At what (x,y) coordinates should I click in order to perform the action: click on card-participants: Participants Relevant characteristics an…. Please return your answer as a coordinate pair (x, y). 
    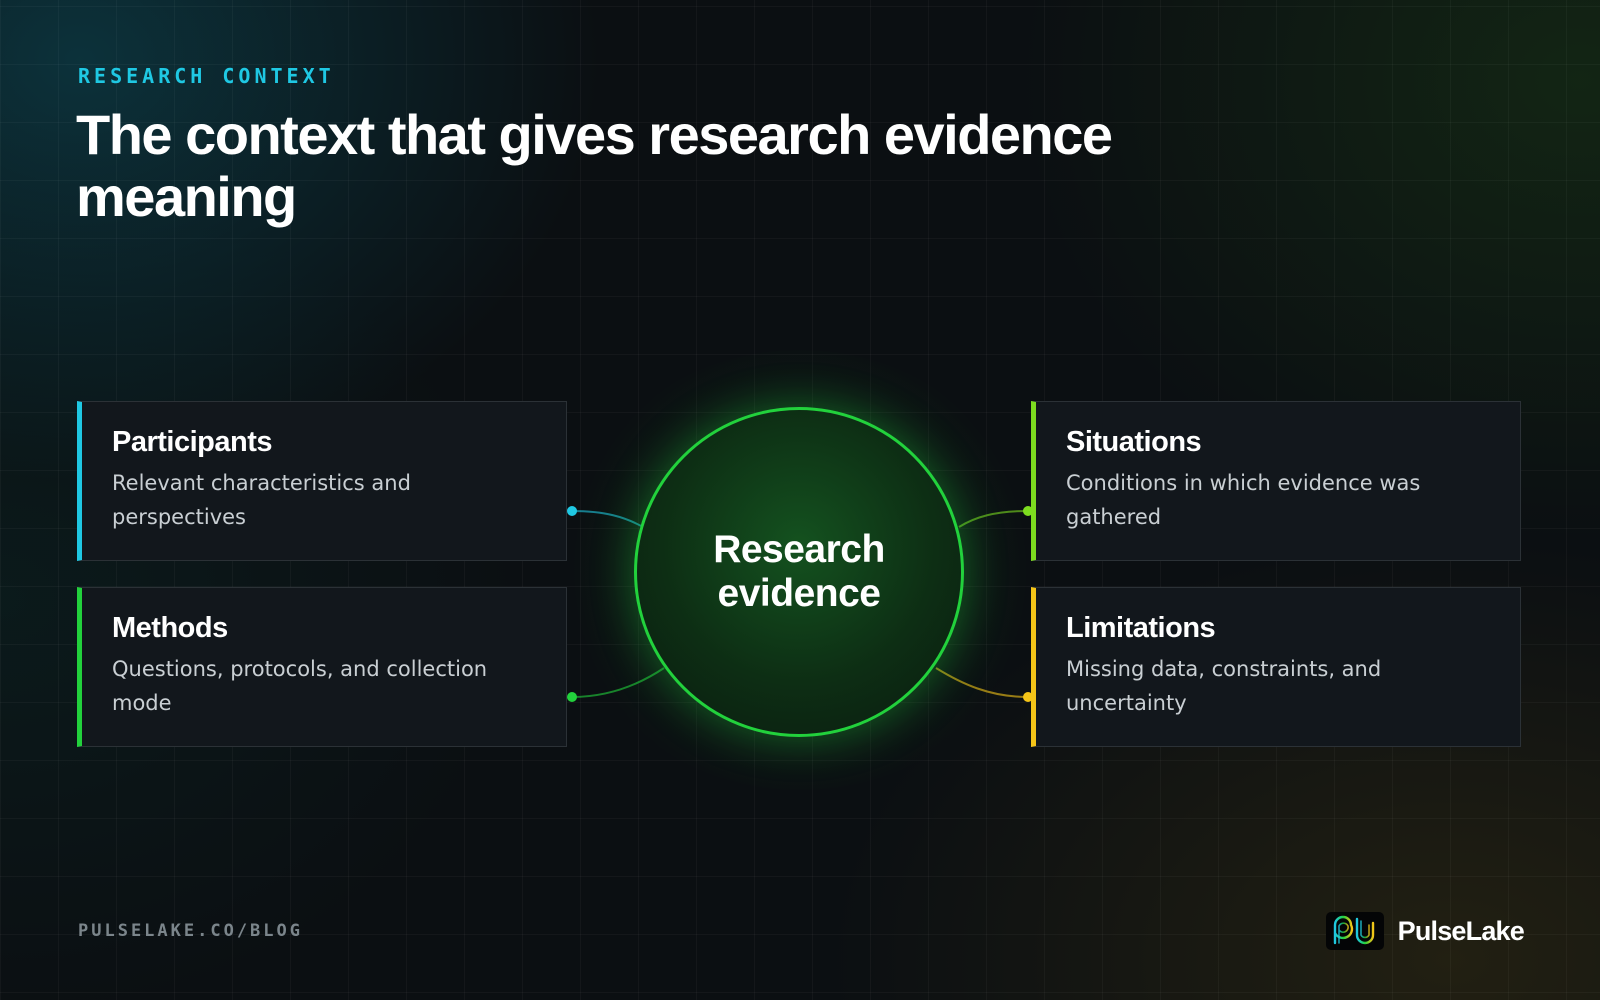
    Looking at the image, I should click on (322, 481).